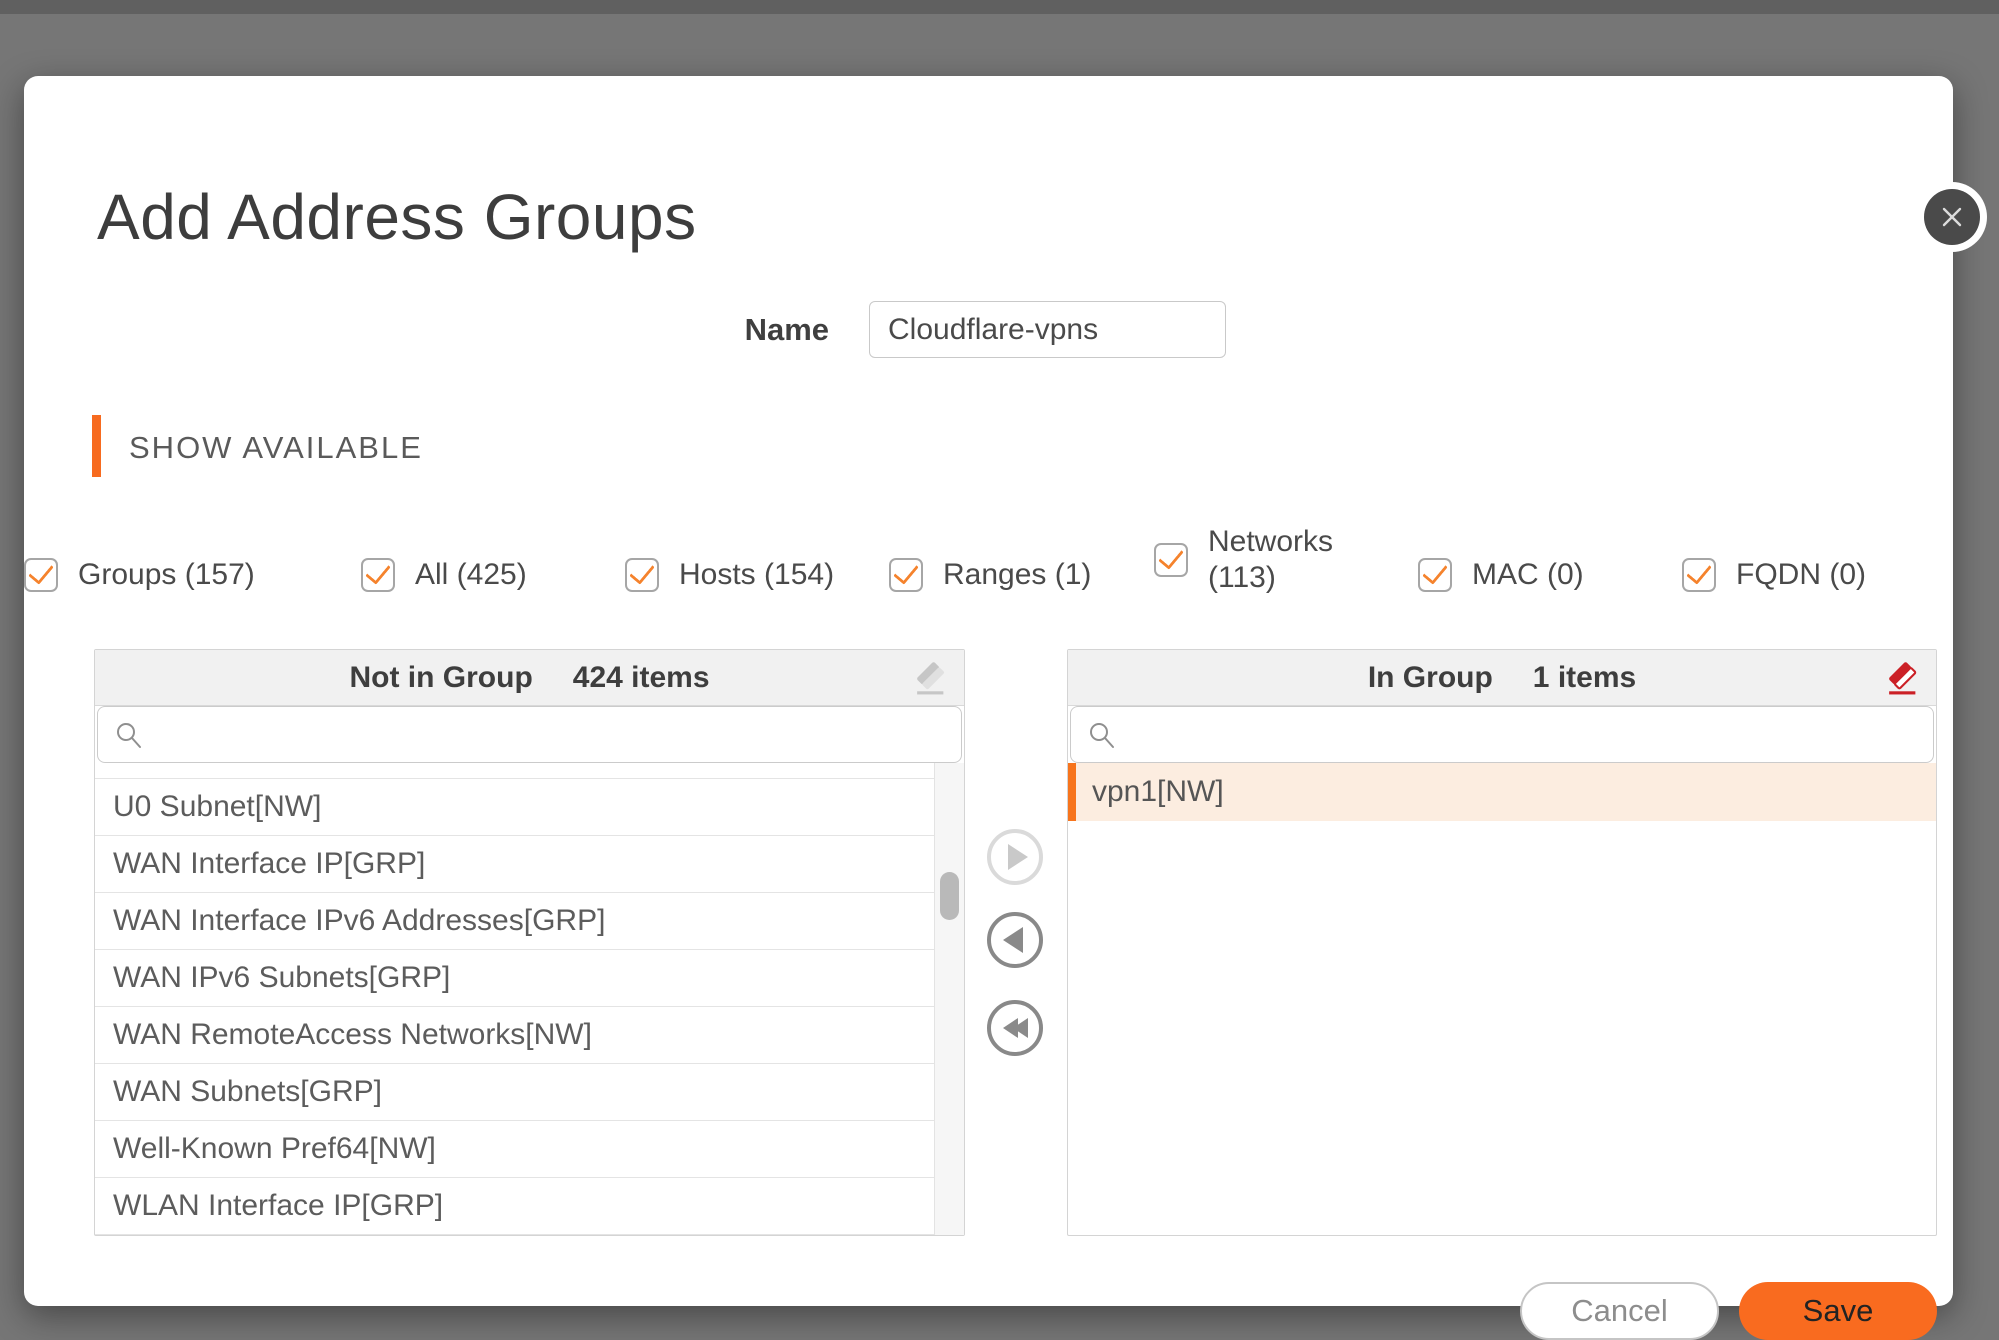 Image resolution: width=1999 pixels, height=1340 pixels. I want to click on filter-checkbox-all: All (425), so click(444, 575).